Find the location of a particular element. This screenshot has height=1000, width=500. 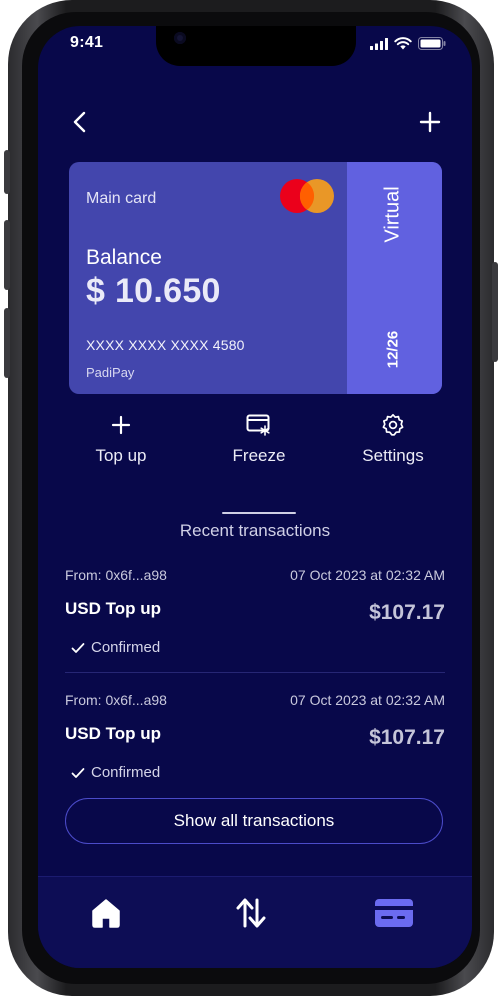

card-expiry: 12/26 is located at coordinates (393, 349).